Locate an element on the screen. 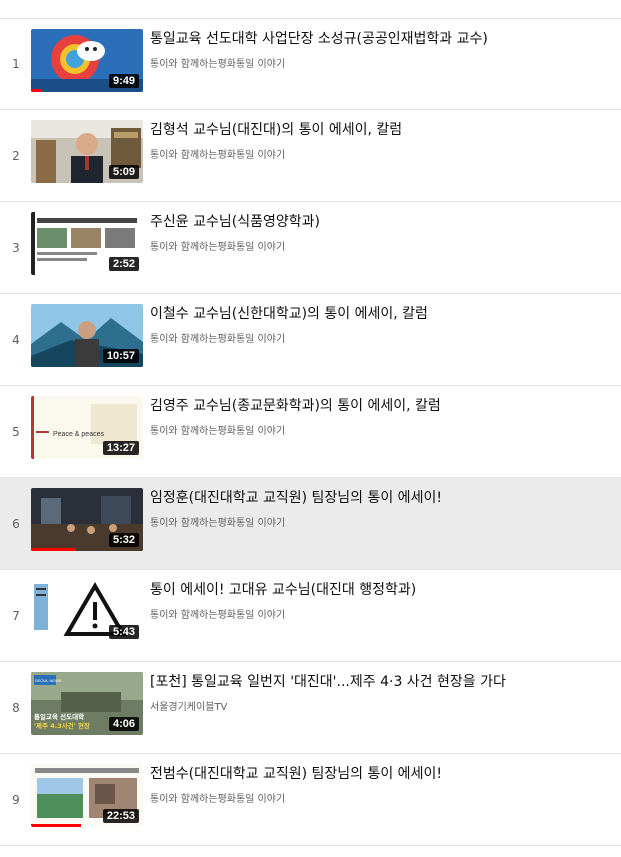 Image resolution: width=621 pixels, height=857 pixels. playlist-index: 7 is located at coordinates (16, 615).